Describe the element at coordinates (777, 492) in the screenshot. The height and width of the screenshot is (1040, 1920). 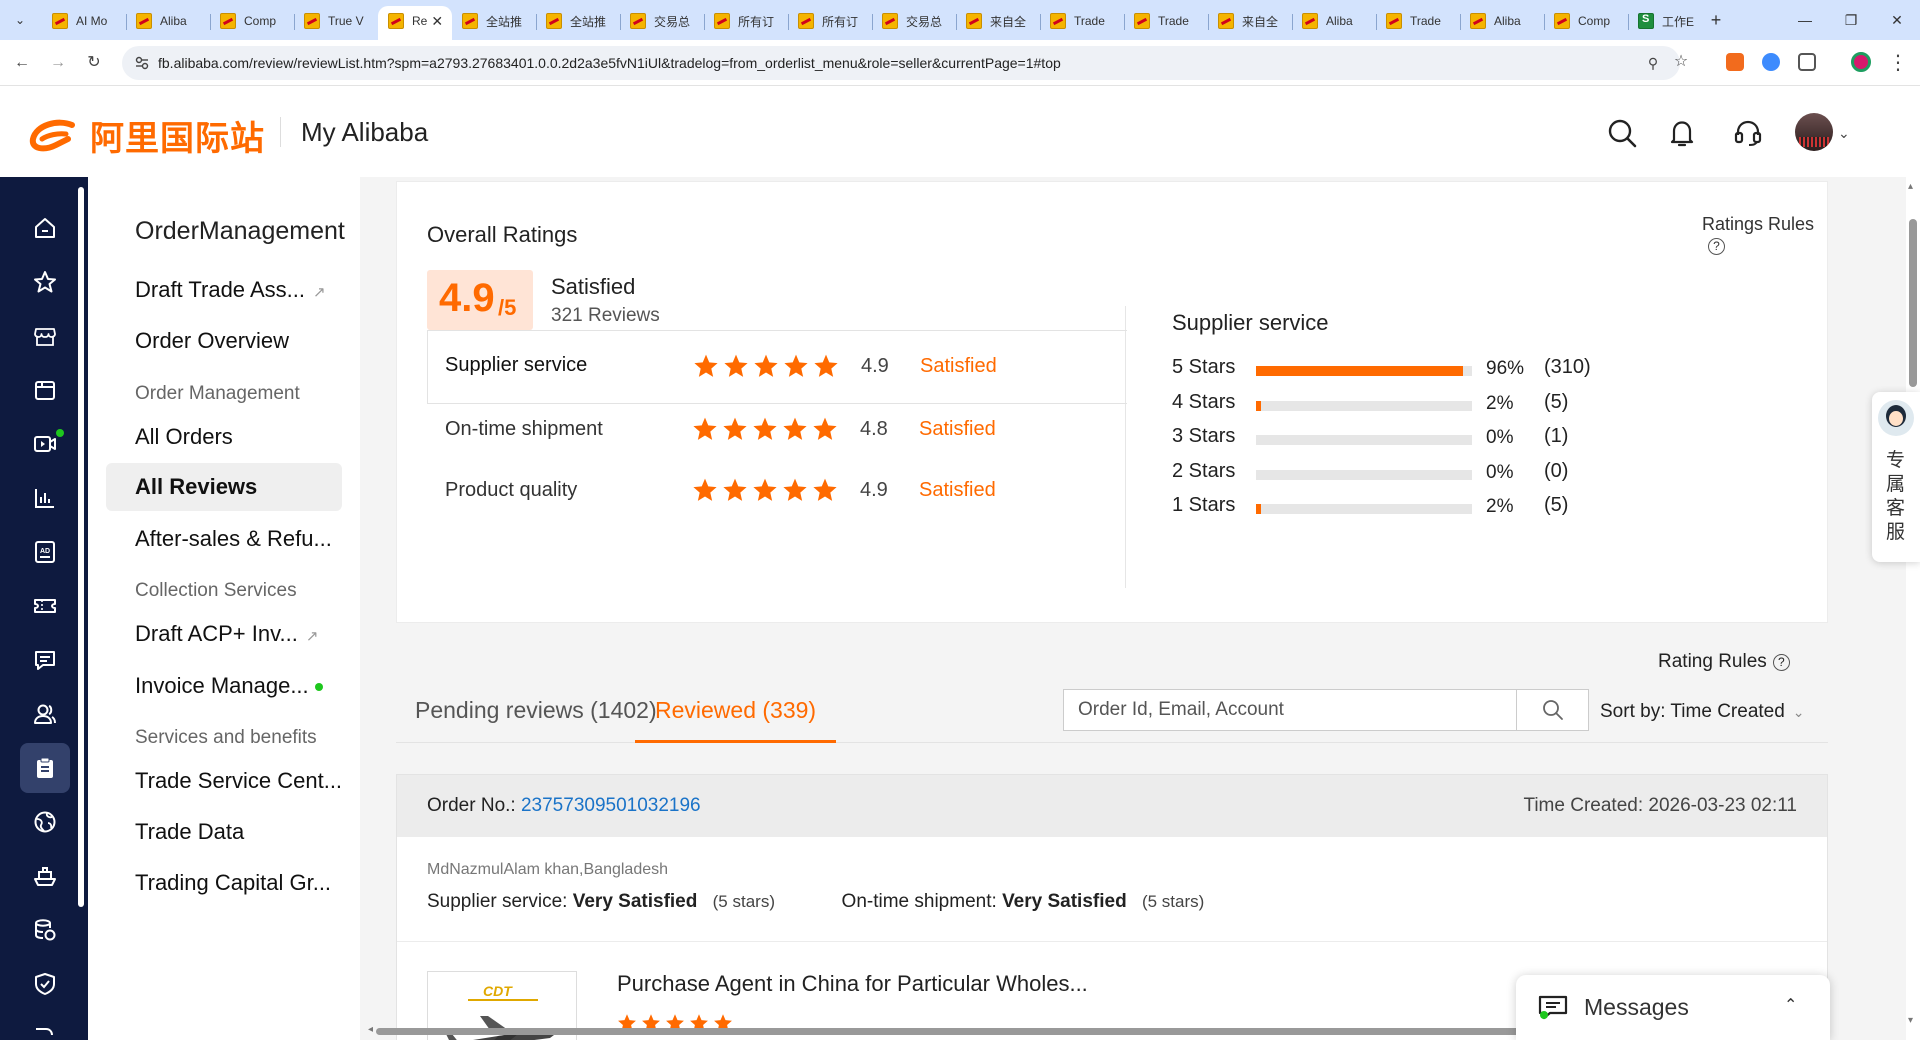
I see `rating-metric-row: Product quality 4.9 Satisfied` at that location.